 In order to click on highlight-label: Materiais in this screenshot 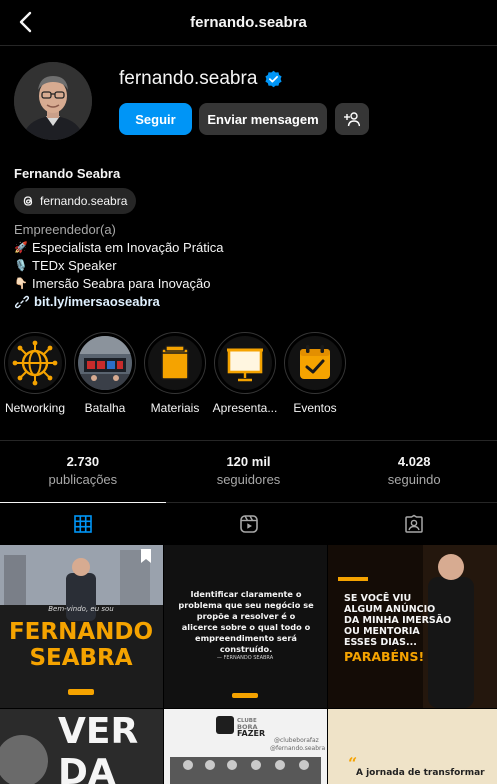, I will do `click(175, 408)`.